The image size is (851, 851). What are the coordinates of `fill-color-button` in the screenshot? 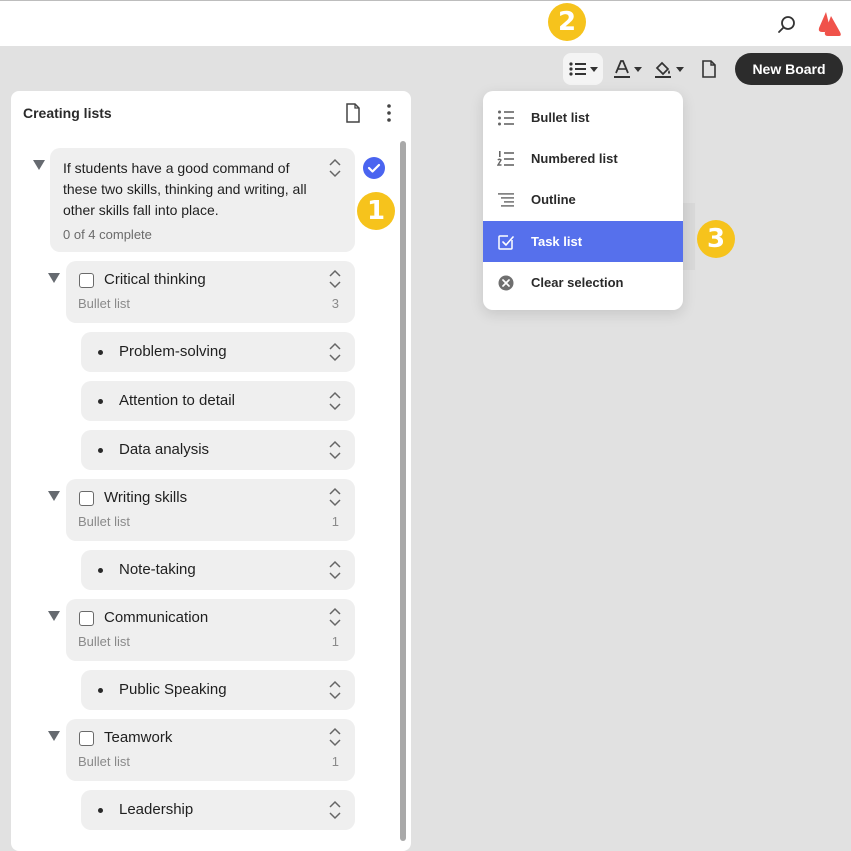 It's located at (668, 69).